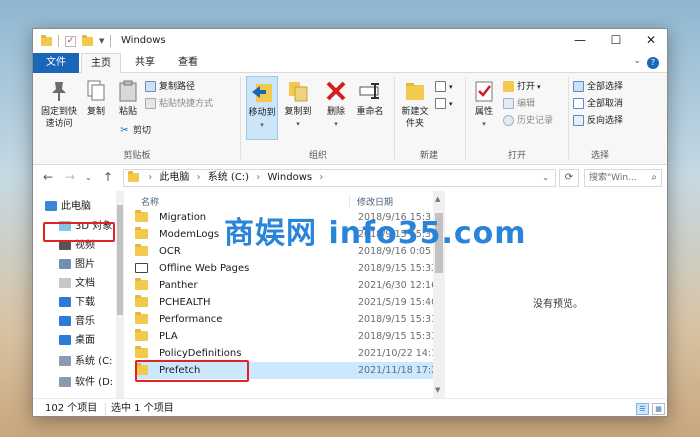 The image size is (700, 437). What do you see at coordinates (177, 87) in the screenshot?
I see `copy-path-label: 复制路径` at bounding box center [177, 87].